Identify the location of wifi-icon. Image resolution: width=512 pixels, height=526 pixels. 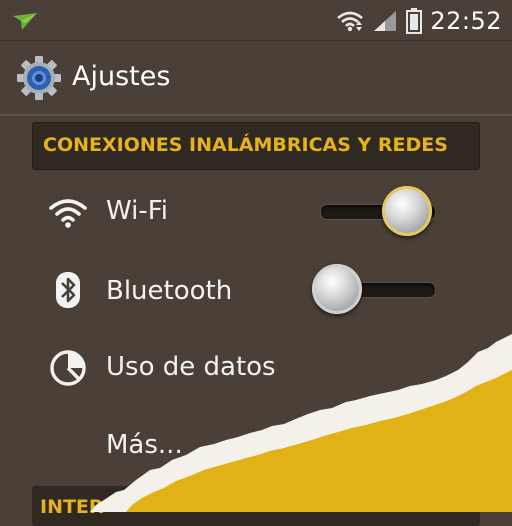
(68, 213).